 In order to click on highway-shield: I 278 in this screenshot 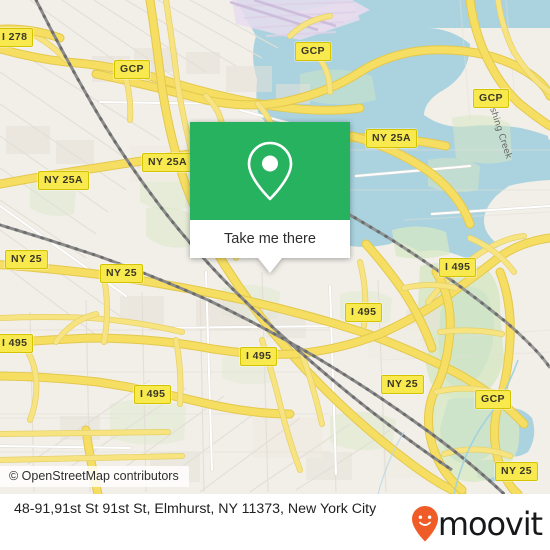, I will do `click(17, 37)`.